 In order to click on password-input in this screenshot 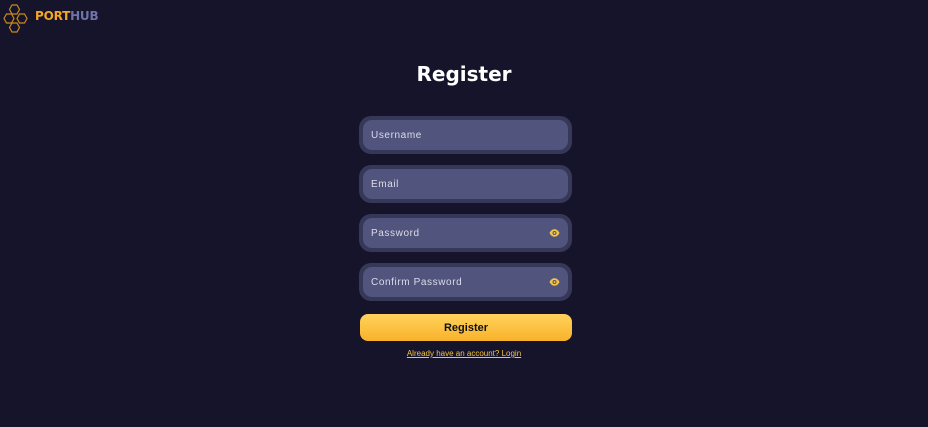, I will do `click(459, 233)`.